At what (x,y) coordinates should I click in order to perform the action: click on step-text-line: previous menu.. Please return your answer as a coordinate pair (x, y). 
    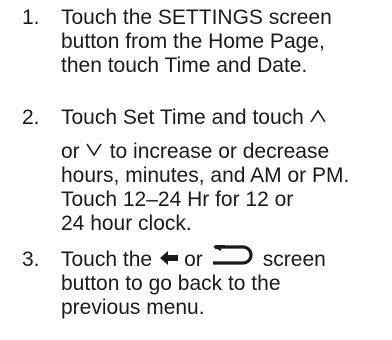
    Looking at the image, I should click on (133, 307).